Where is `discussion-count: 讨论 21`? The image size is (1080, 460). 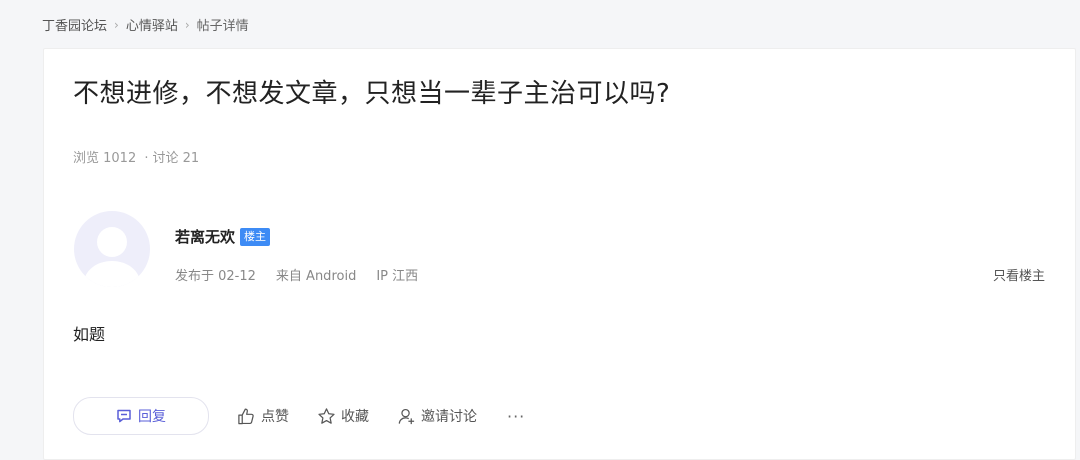
discussion-count: 讨论 21 is located at coordinates (176, 158).